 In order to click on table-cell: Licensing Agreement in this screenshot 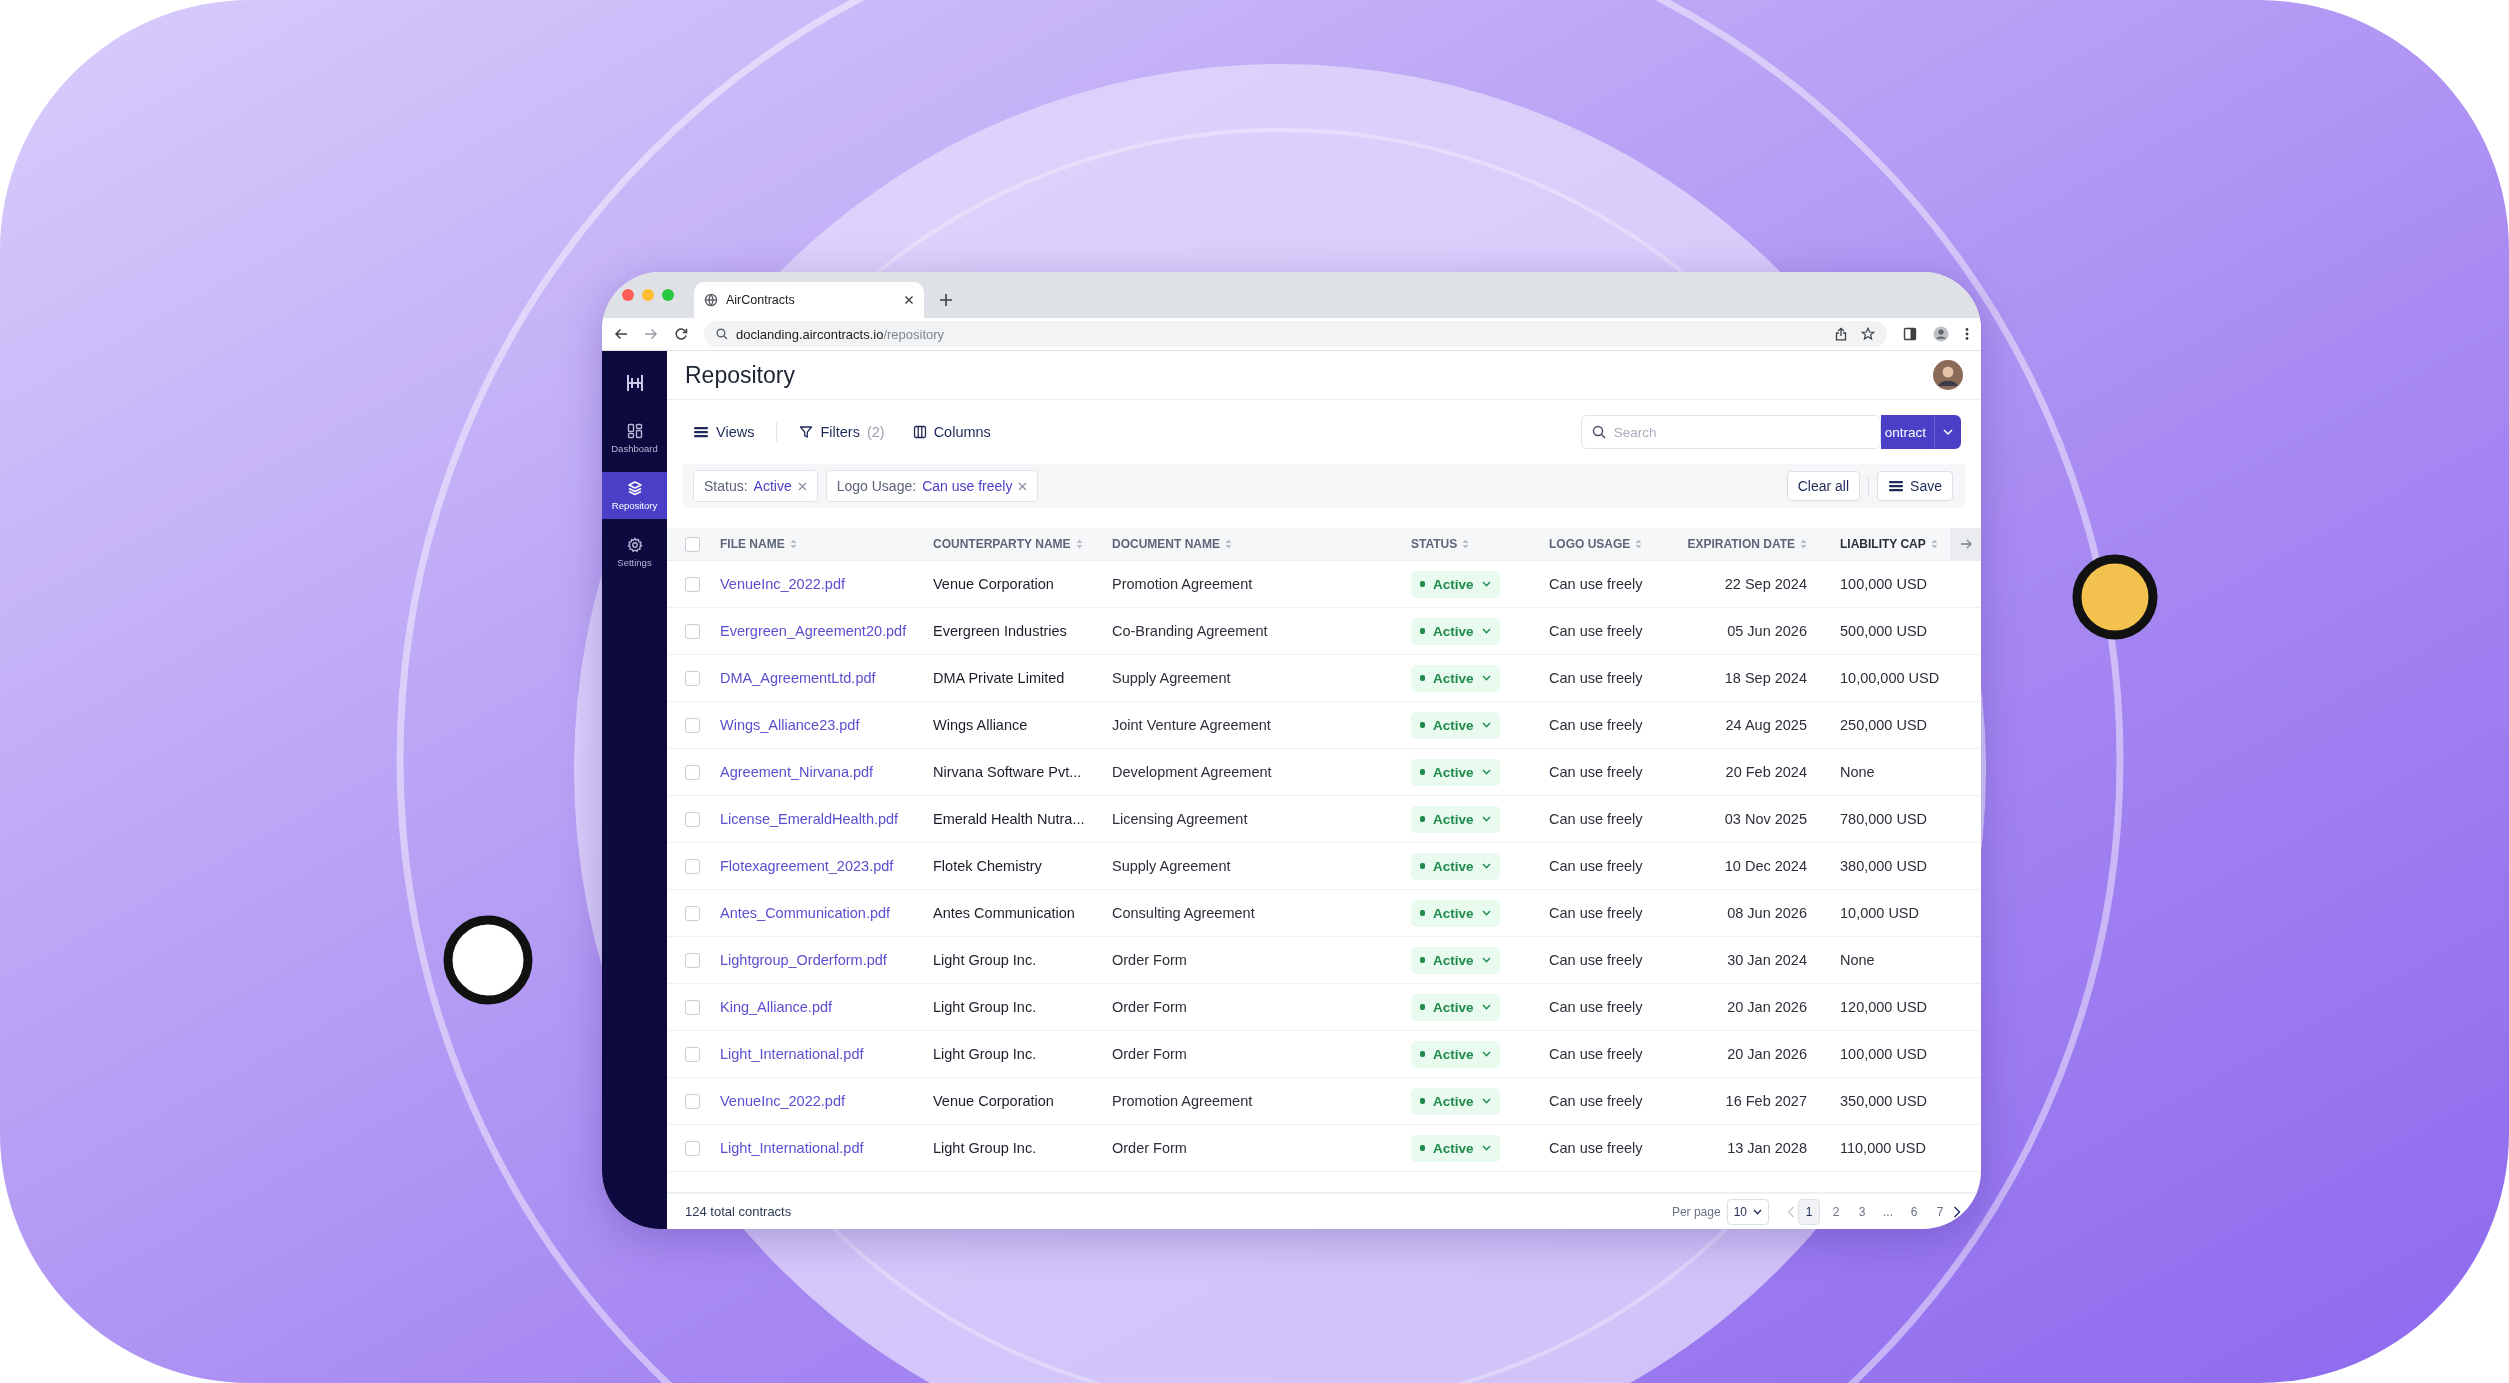, I will do `click(1180, 819)`.